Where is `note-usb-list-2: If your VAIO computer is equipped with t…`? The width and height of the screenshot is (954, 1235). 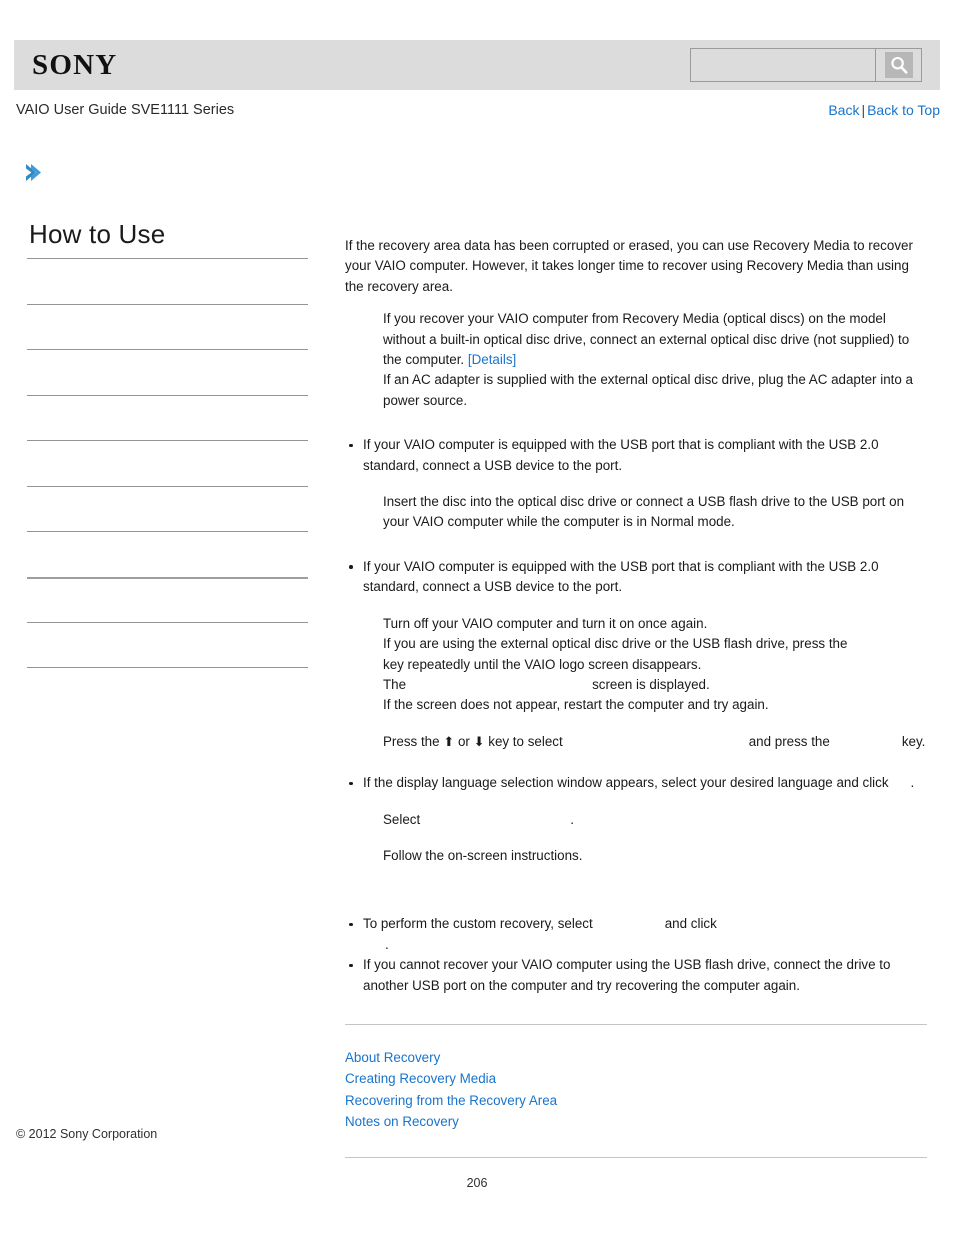 note-usb-list-2: If your VAIO computer is equipped with t… is located at coordinates (636, 577).